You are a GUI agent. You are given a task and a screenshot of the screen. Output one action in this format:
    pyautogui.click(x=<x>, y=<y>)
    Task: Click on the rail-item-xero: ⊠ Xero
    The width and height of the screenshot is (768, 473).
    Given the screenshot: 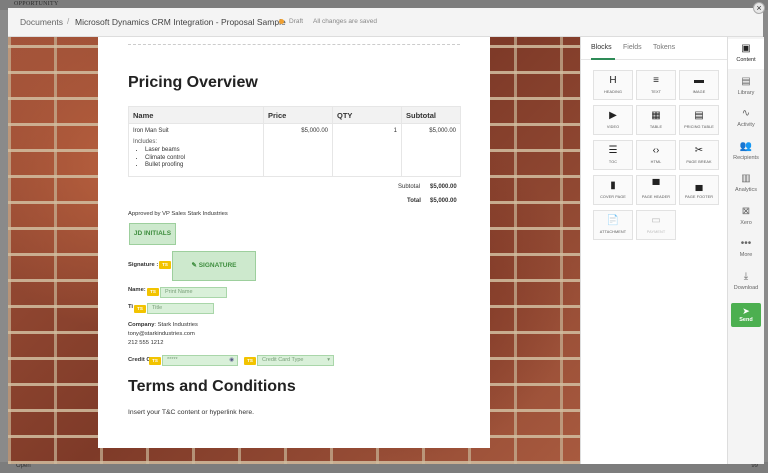 What is the action you would take?
    pyautogui.click(x=746, y=217)
    